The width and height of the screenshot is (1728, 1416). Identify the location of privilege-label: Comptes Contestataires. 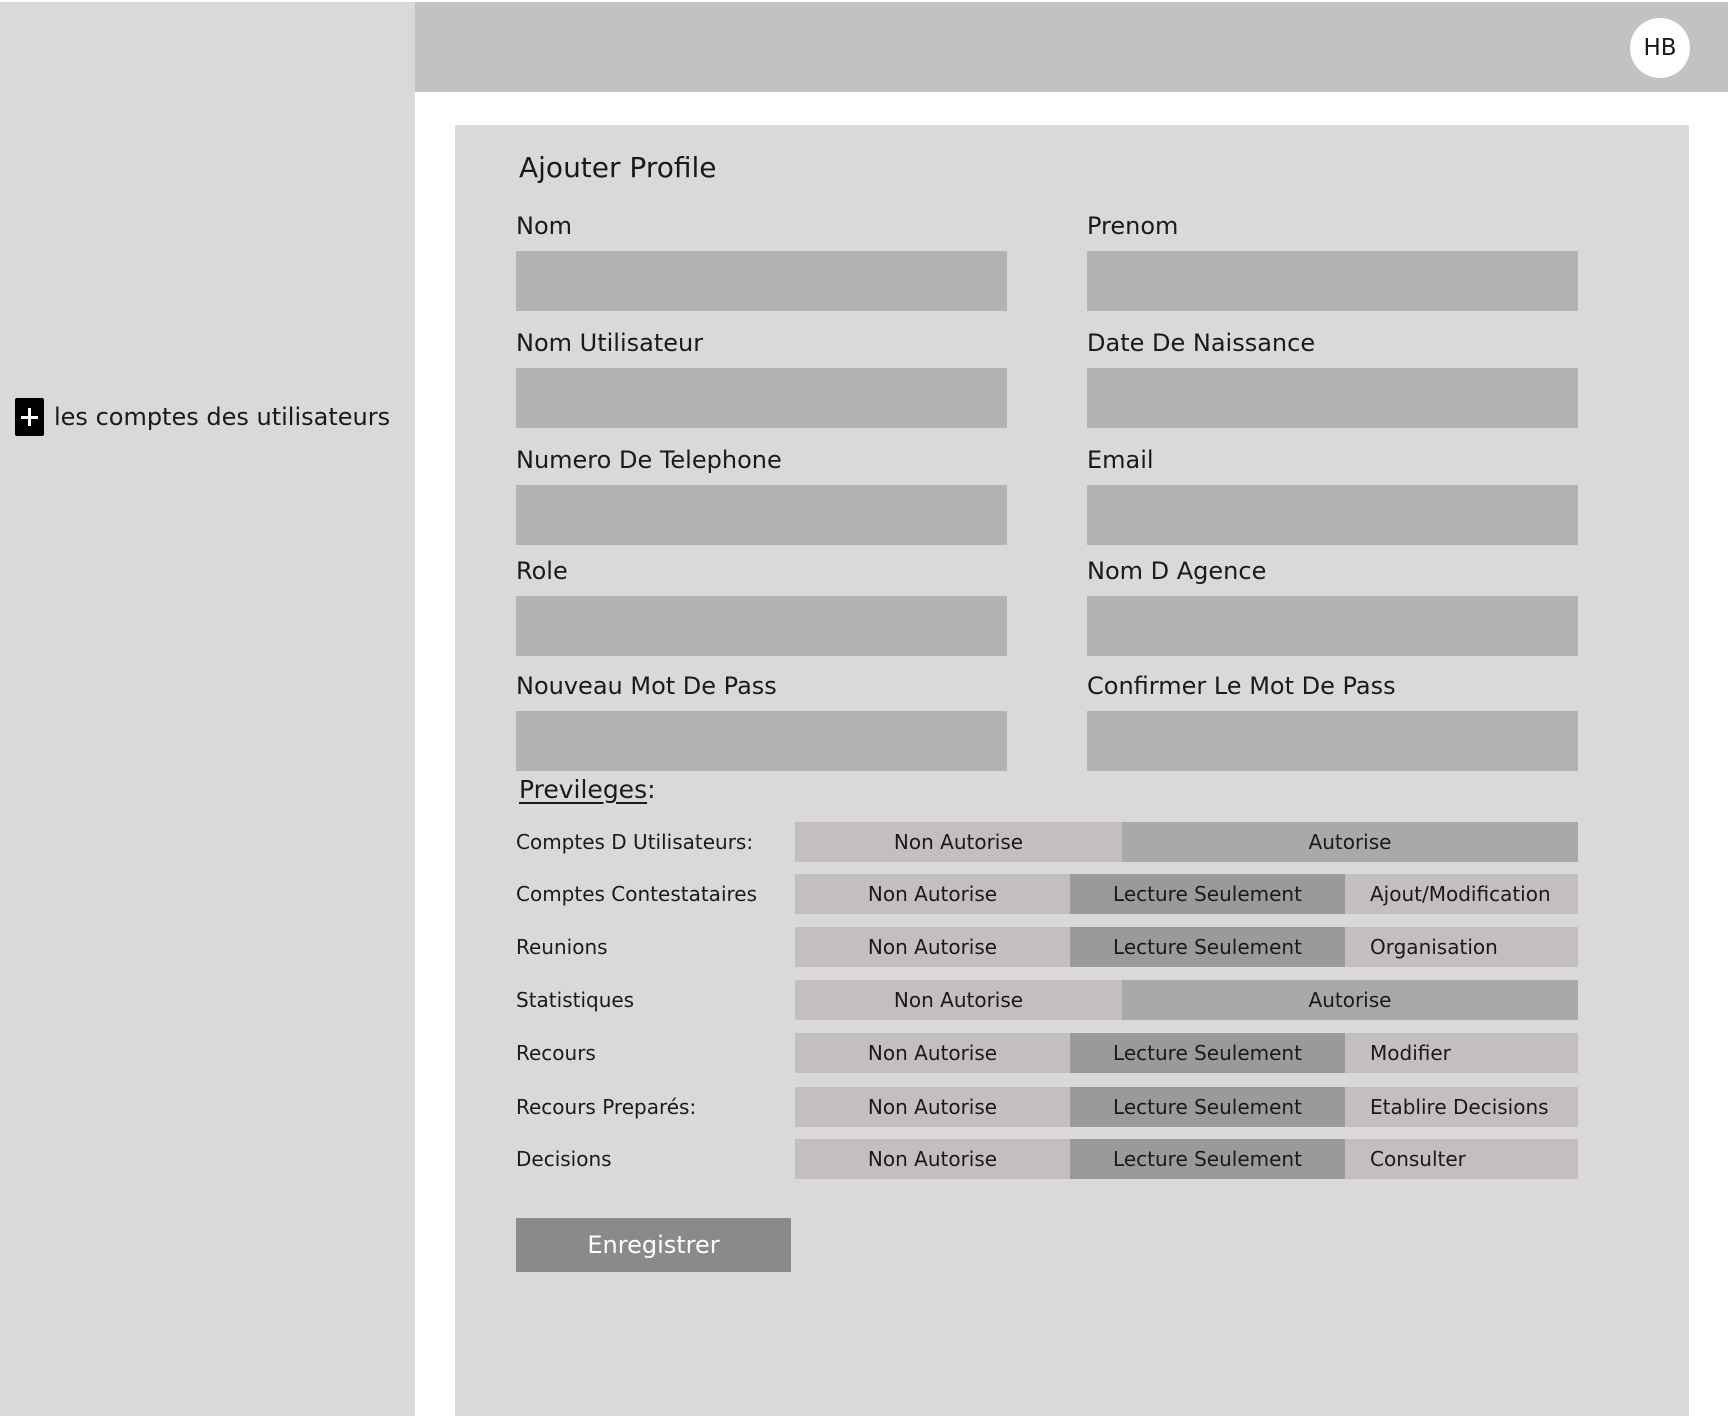
(637, 894).